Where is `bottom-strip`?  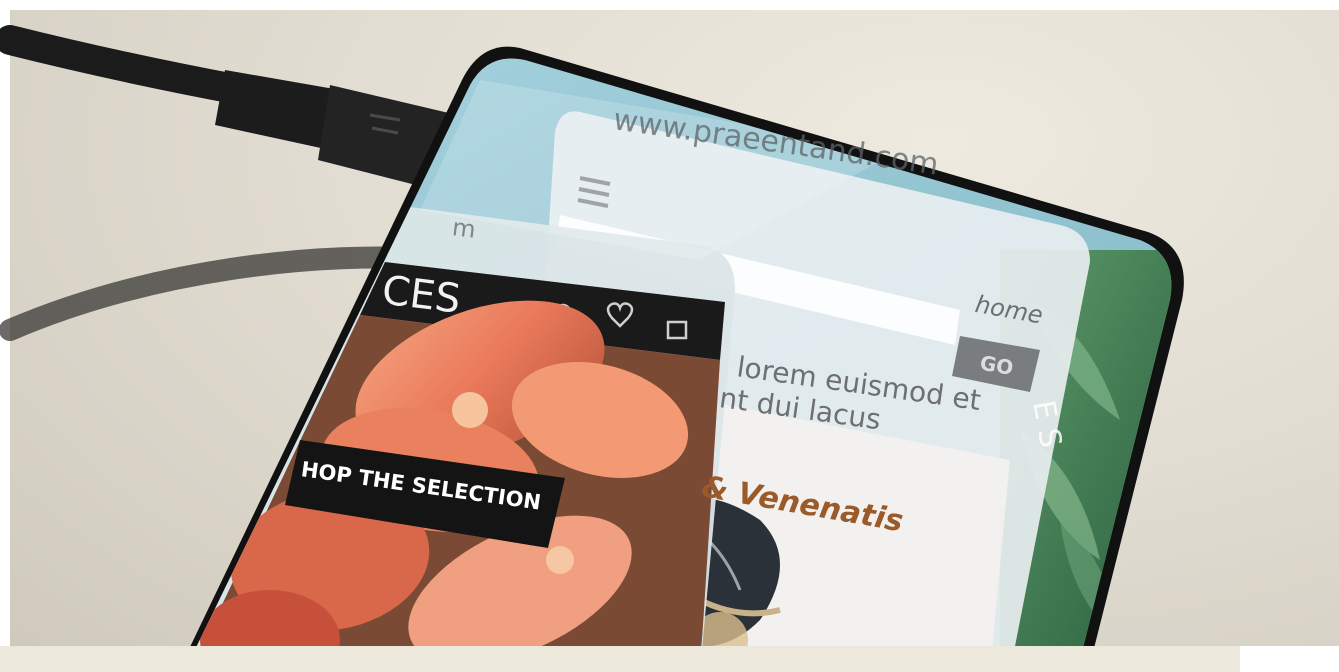 bottom-strip is located at coordinates (620, 659).